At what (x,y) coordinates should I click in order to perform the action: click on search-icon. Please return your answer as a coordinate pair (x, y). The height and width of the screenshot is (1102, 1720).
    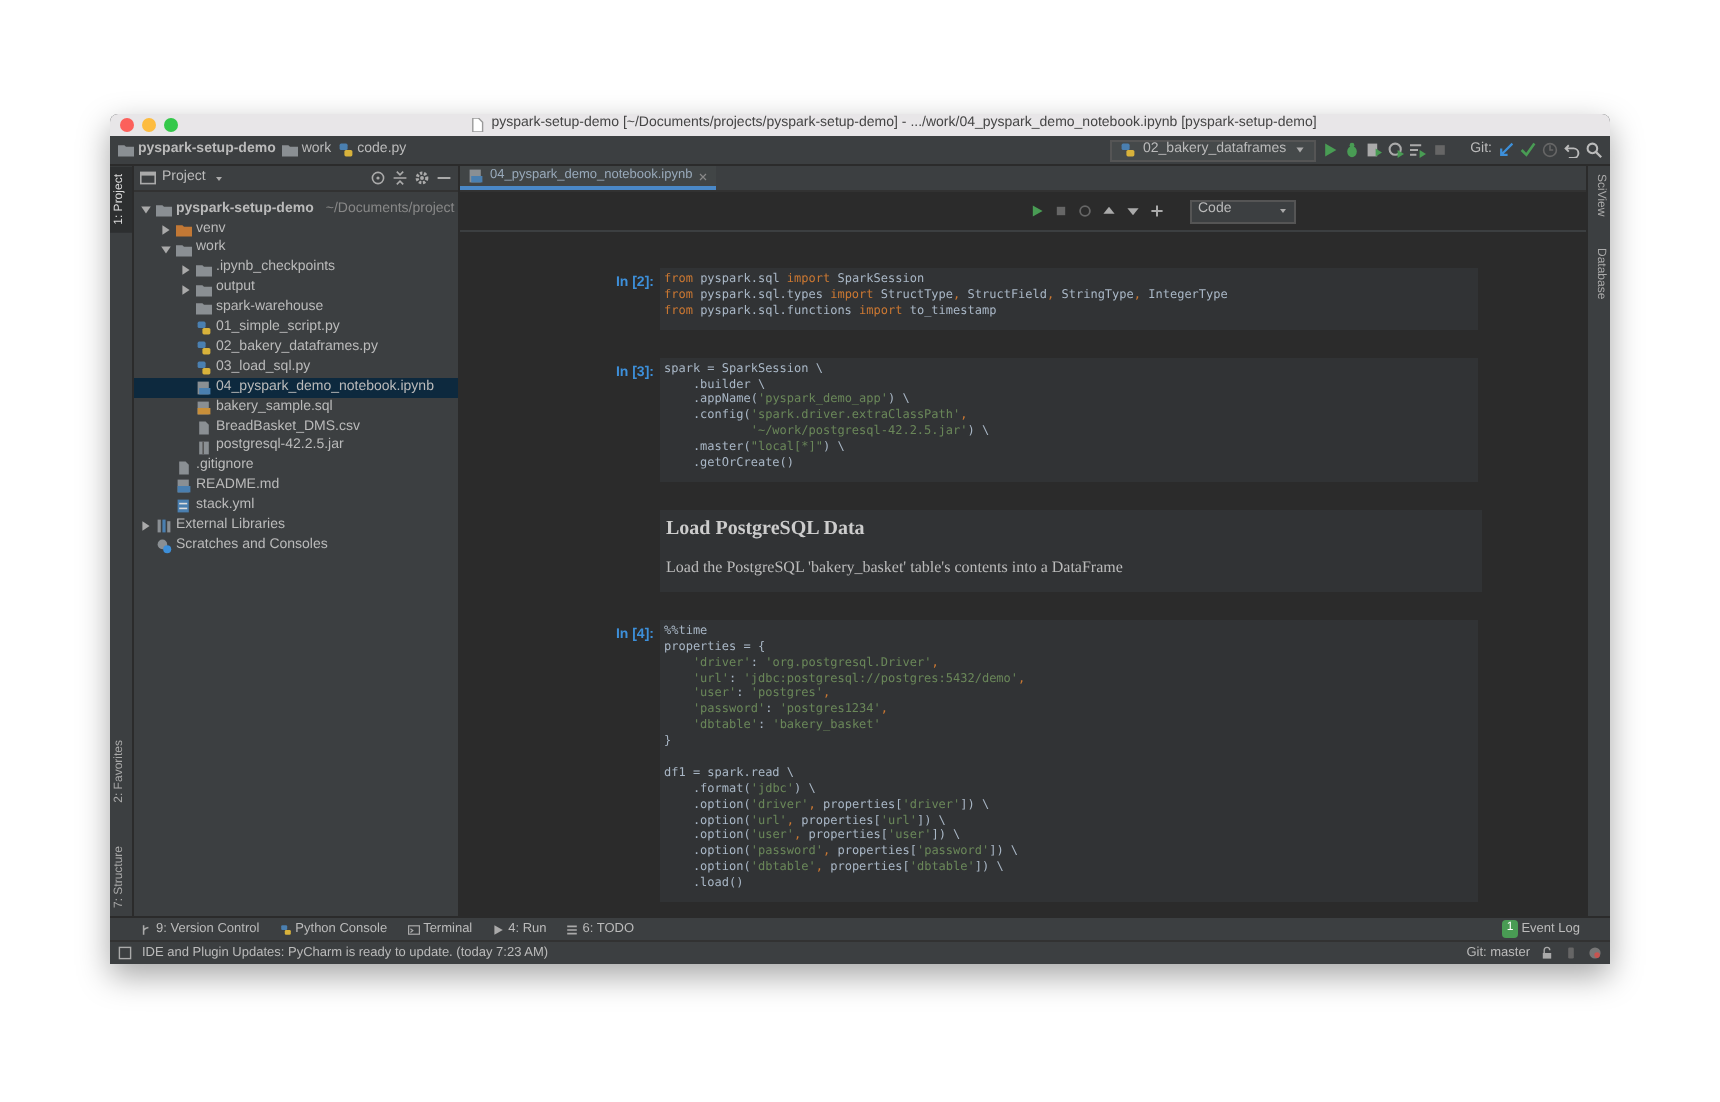
    Looking at the image, I should click on (1594, 150).